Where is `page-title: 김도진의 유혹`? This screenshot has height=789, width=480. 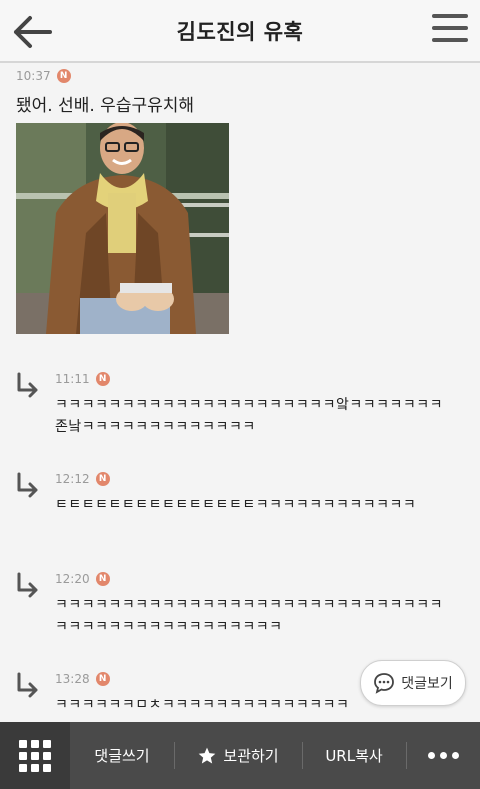 page-title: 김도진의 유혹 is located at coordinates (240, 32).